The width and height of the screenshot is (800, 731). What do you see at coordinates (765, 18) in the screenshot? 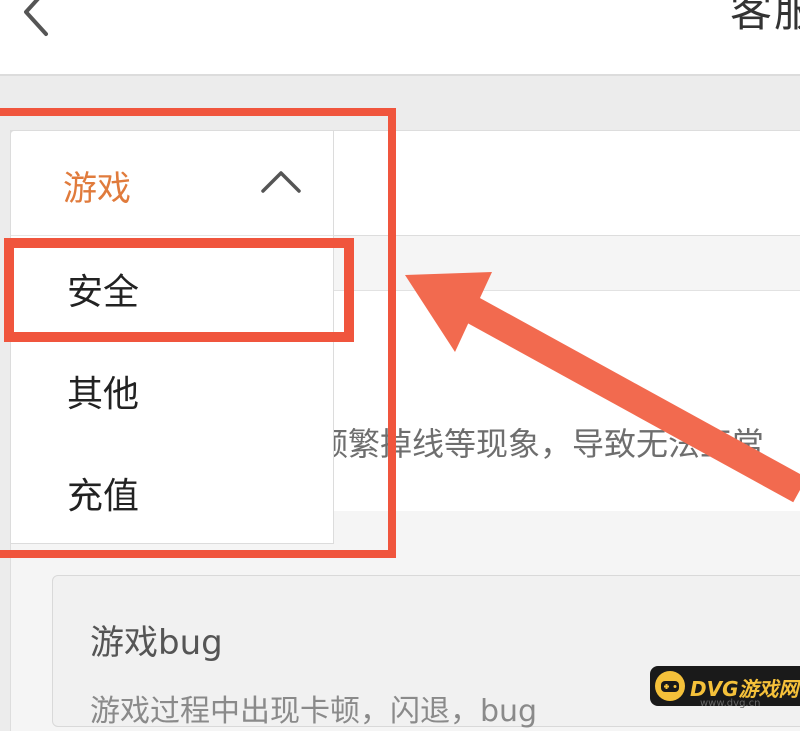
I see `page-title: 客服` at bounding box center [765, 18].